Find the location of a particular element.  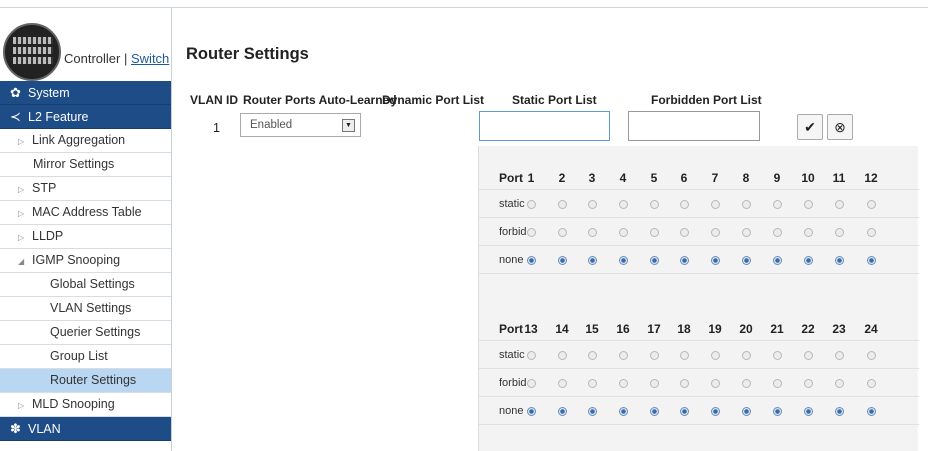

port-17-static-radio is located at coordinates (654, 355).